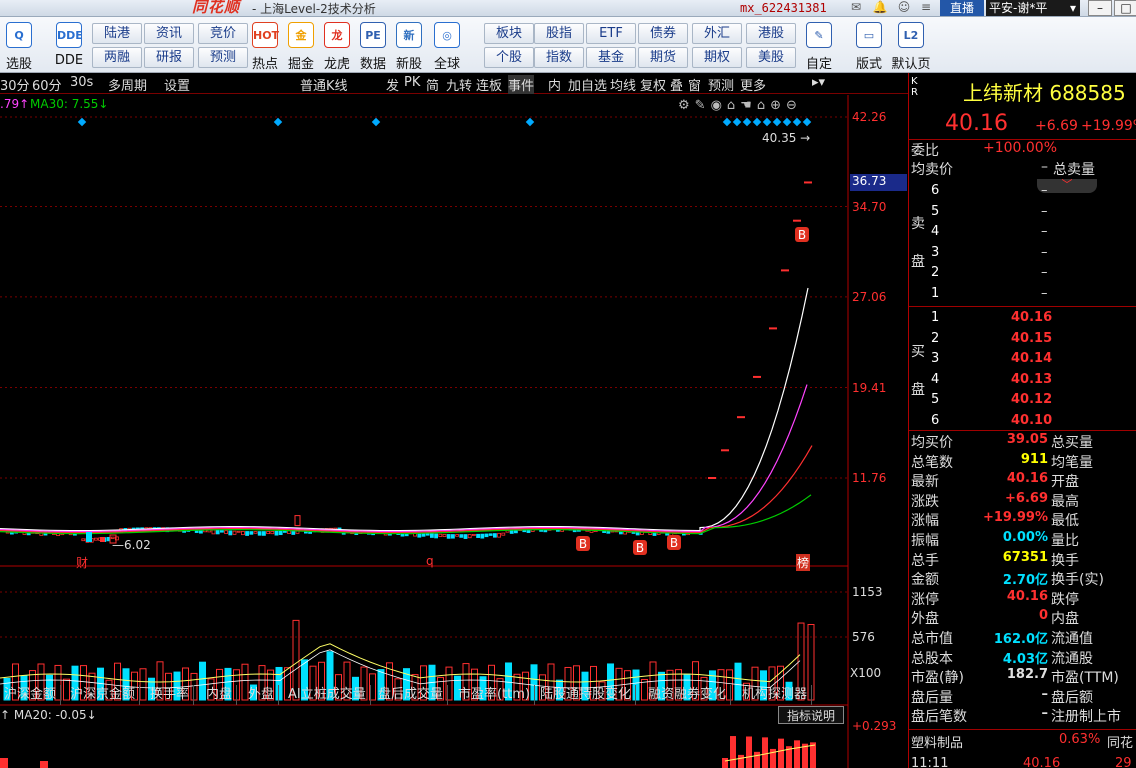 The image size is (1136, 768). What do you see at coordinates (509, 57) in the screenshot?
I see `toolbar-button-13: 个股` at bounding box center [509, 57].